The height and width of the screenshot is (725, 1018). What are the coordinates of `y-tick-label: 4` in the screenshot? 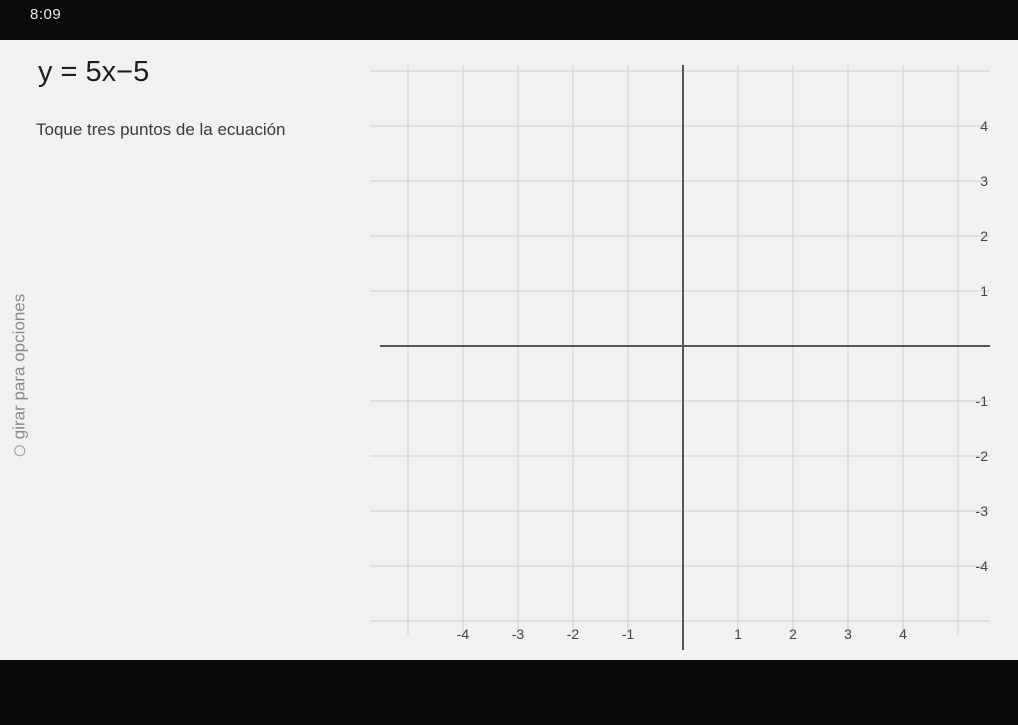 It's located at (984, 126).